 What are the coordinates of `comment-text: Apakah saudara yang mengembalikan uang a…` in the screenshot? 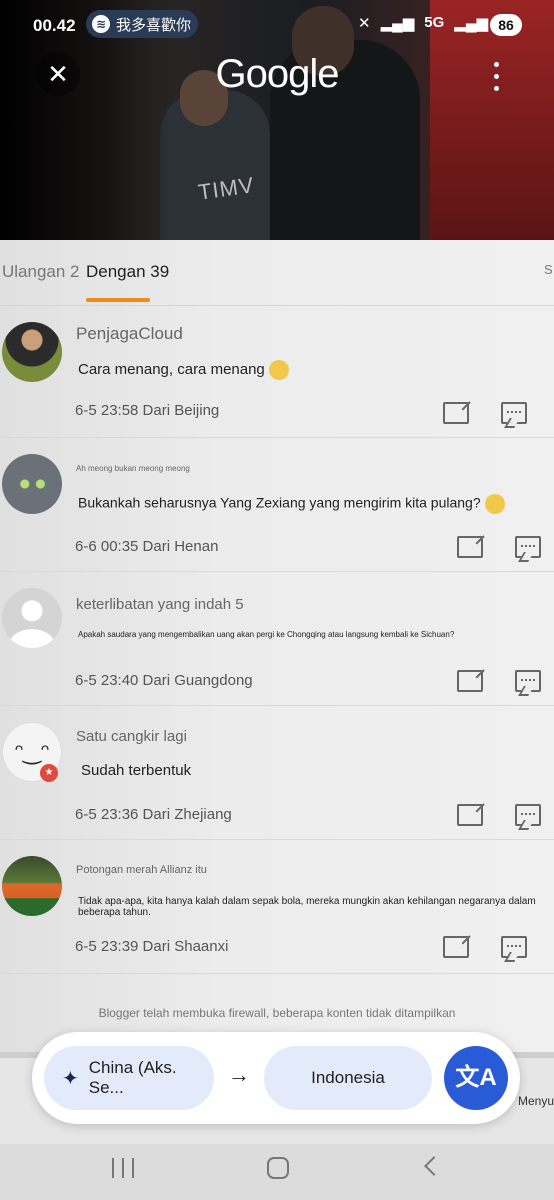 It's located at (266, 634).